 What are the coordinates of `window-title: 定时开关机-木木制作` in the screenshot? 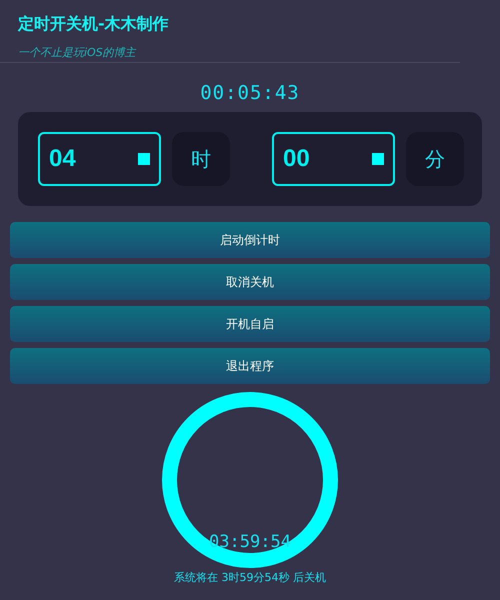 It's located at (94, 24).